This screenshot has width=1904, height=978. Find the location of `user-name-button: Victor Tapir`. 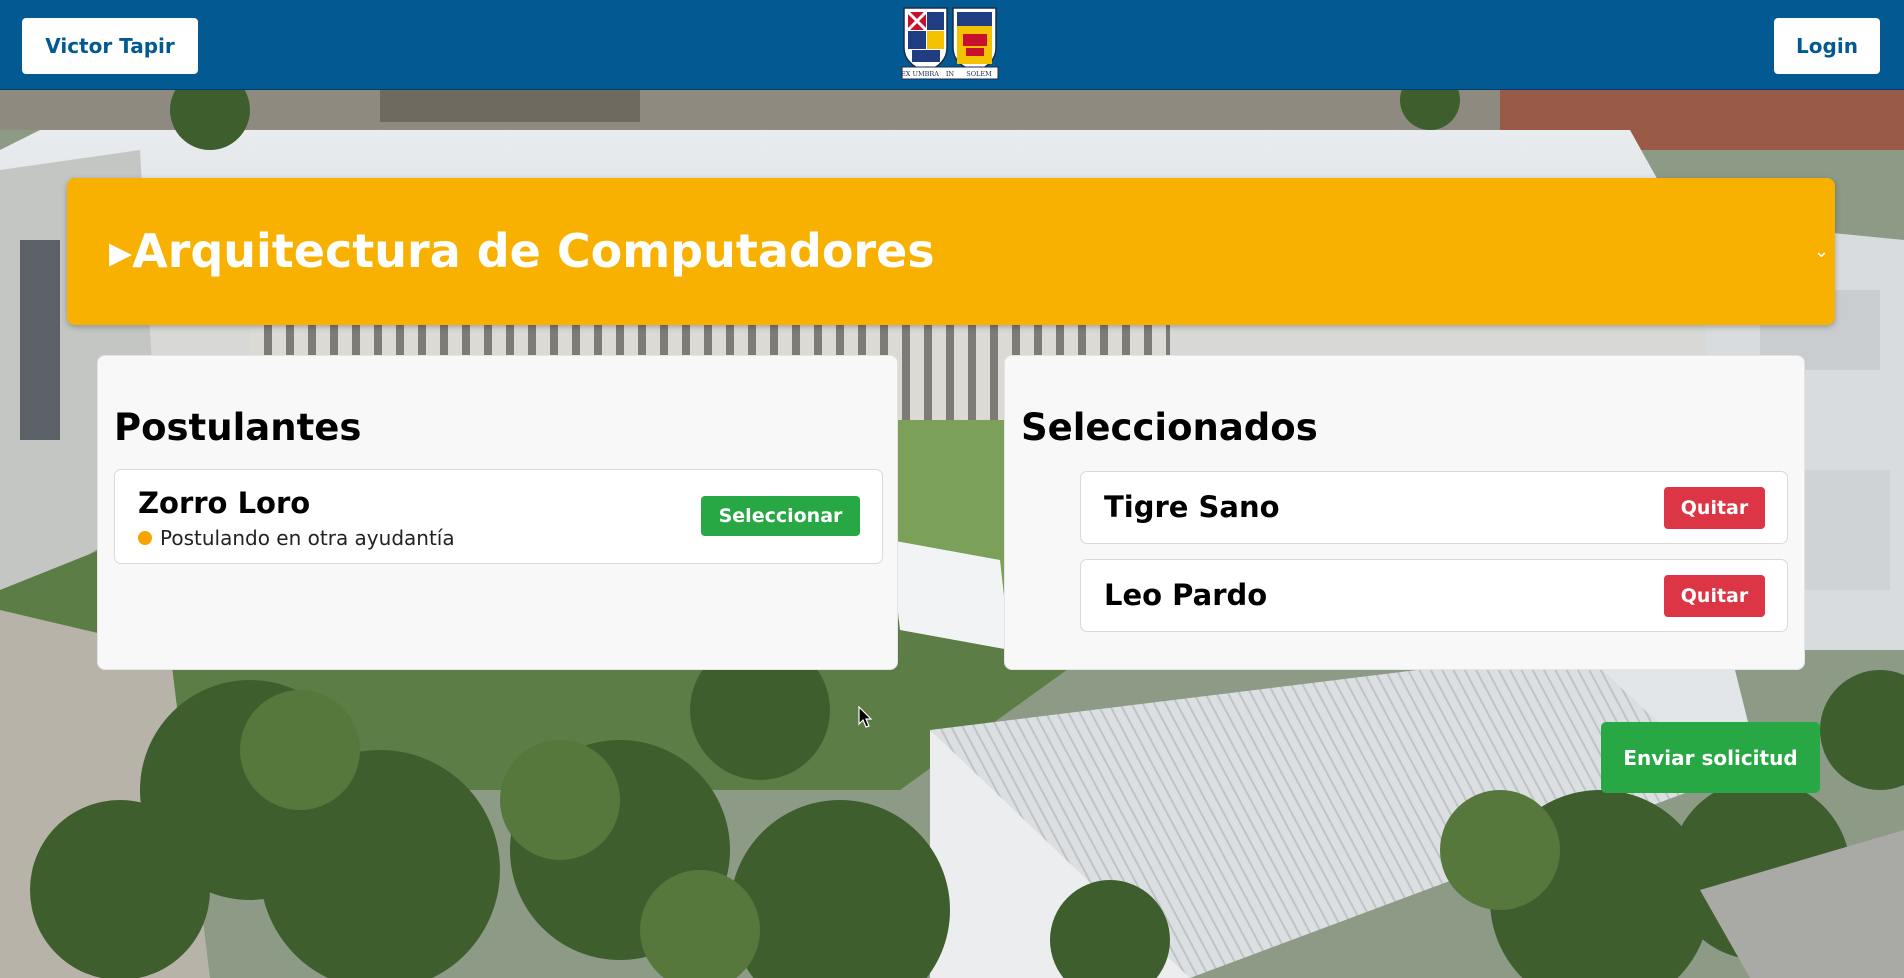

user-name-button: Victor Tapir is located at coordinates (110, 46).